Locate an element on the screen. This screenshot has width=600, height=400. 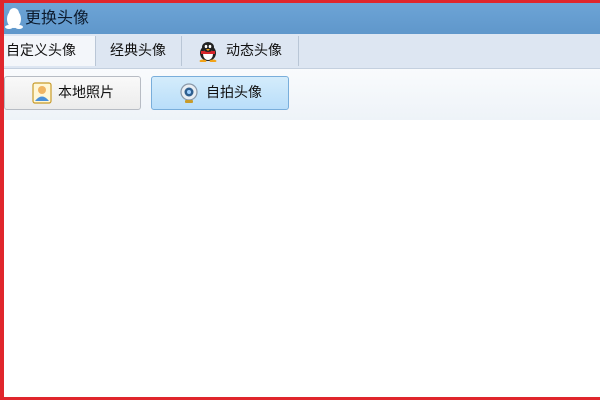
tab-classic-avatar: 经典头像 is located at coordinates (139, 51).